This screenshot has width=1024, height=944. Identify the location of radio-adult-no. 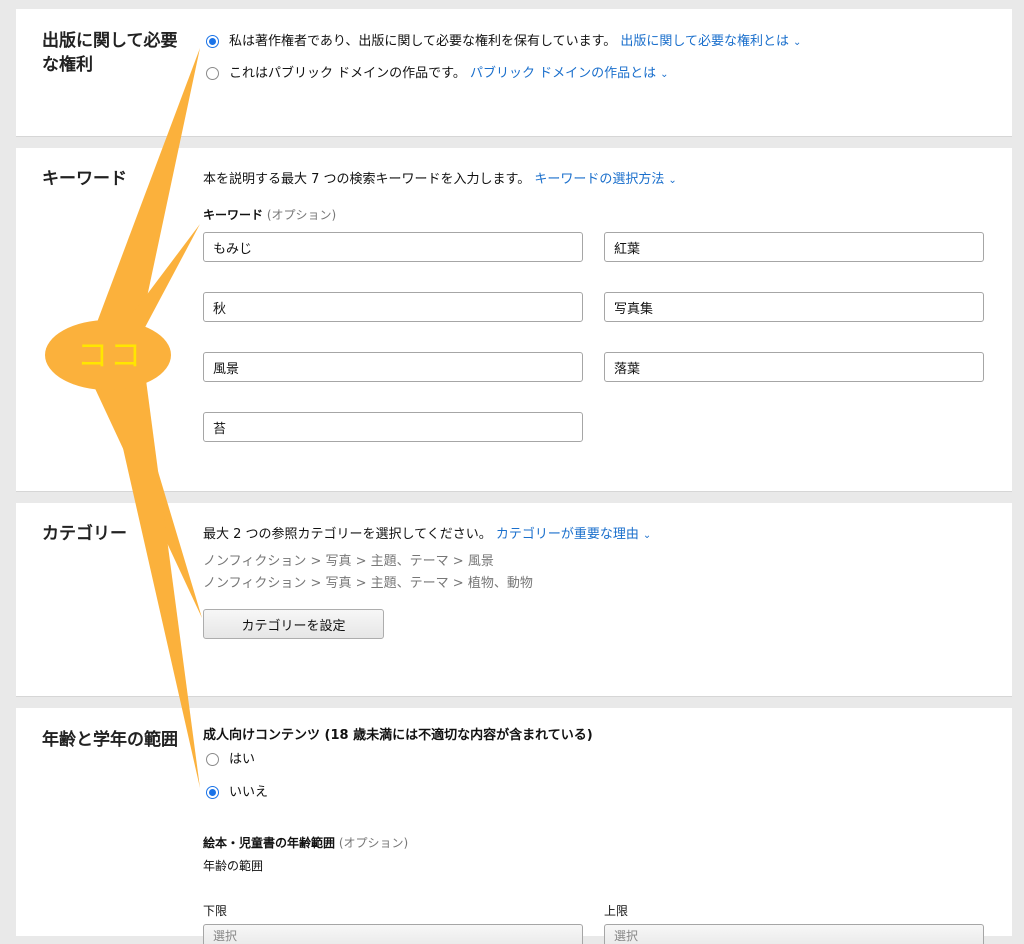
(212, 792).